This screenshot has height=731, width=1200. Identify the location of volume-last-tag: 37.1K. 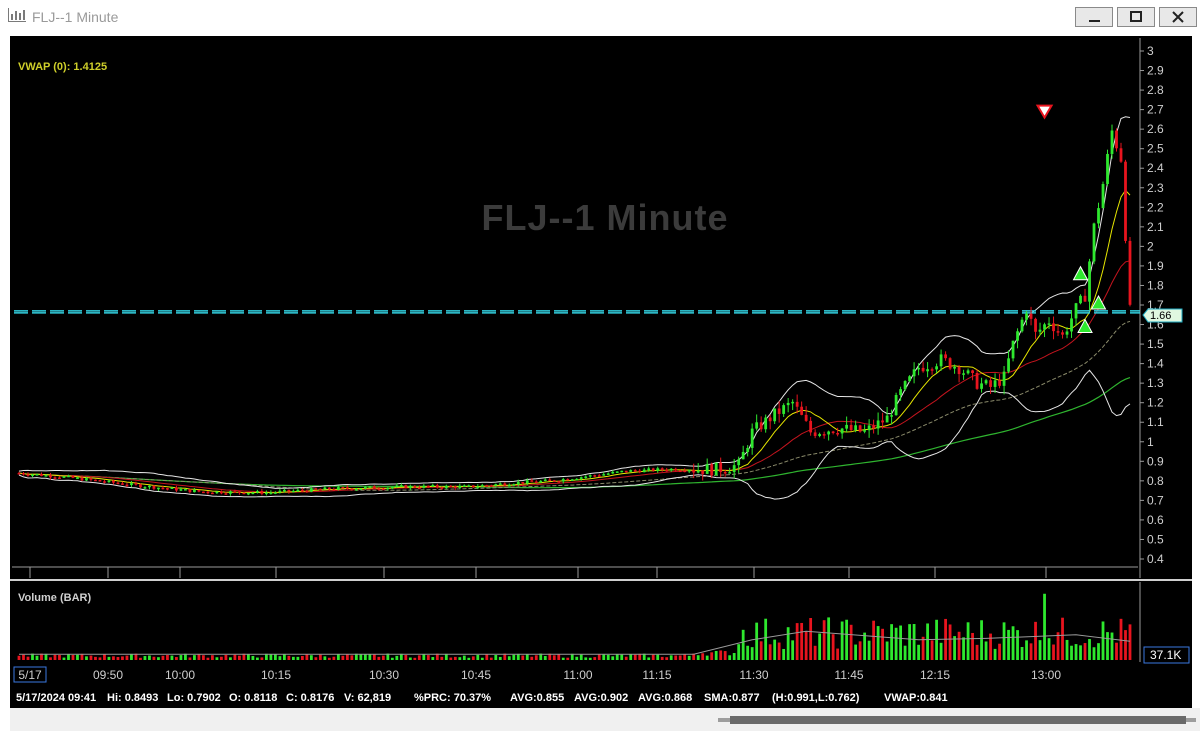
(1166, 655).